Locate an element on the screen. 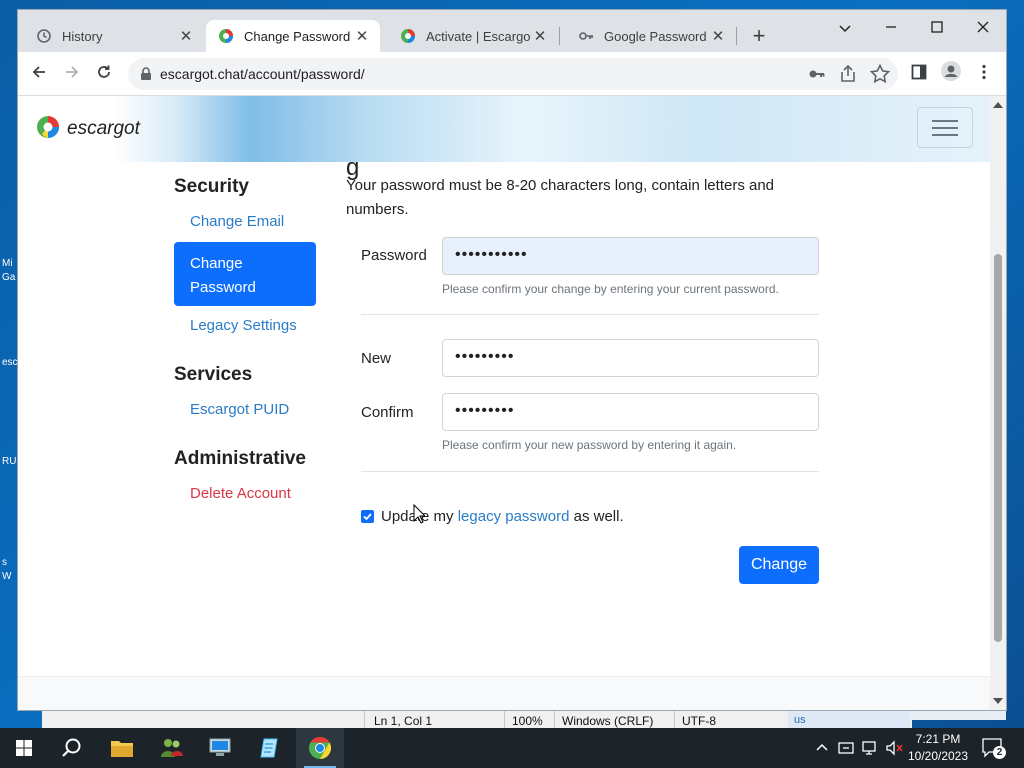  clock-time: 7:21 PM is located at coordinates (938, 739).